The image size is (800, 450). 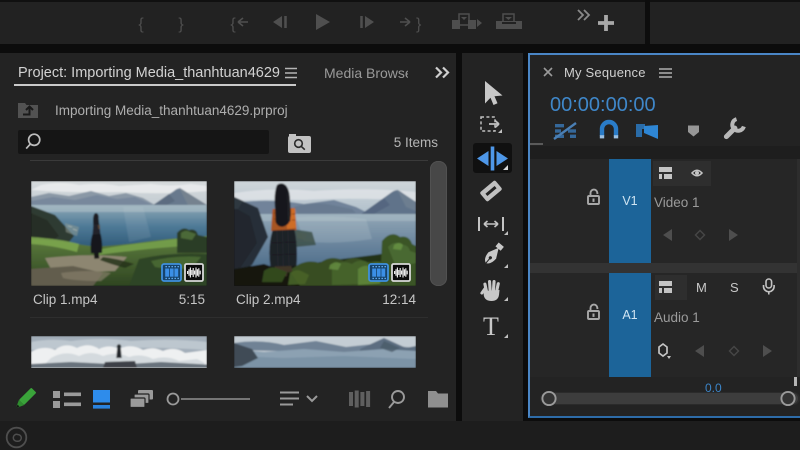 I want to click on svg-text: T, so click(x=491, y=326).